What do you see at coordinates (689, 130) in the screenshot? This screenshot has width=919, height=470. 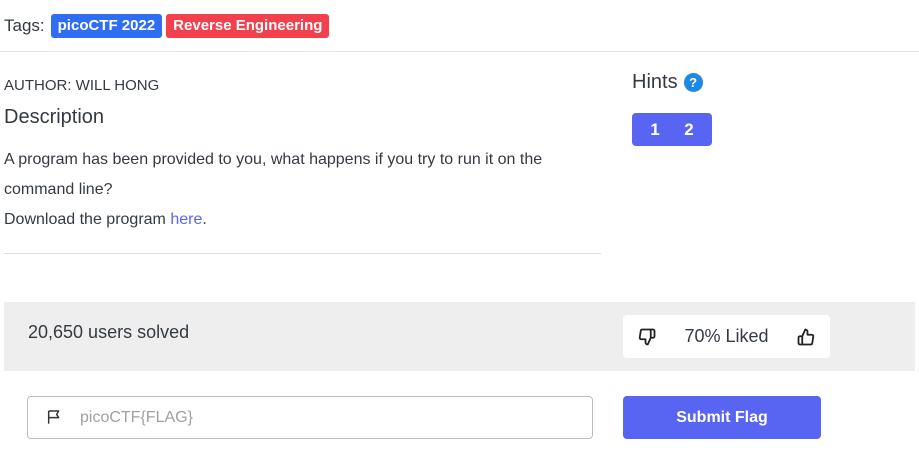 I see `hint-button-2: 2` at bounding box center [689, 130].